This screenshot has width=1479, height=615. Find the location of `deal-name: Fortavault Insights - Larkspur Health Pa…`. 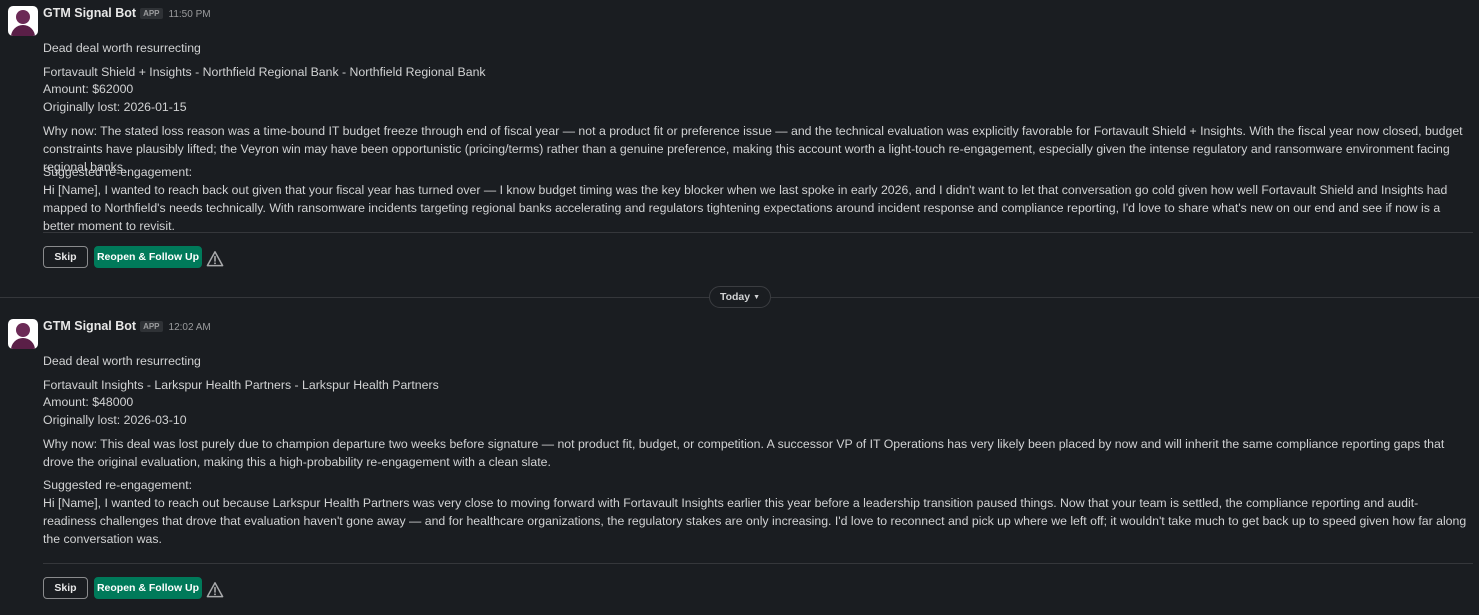

deal-name: Fortavault Insights - Larkspur Health Pa… is located at coordinates (241, 385).